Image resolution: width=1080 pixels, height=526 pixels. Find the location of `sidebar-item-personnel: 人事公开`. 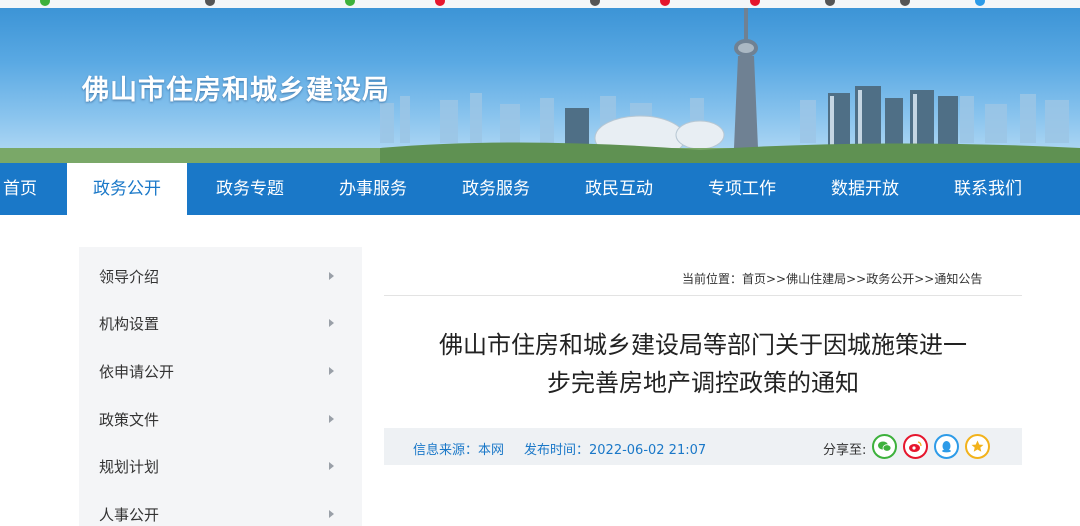

sidebar-item-personnel: 人事公开 is located at coordinates (220, 507).